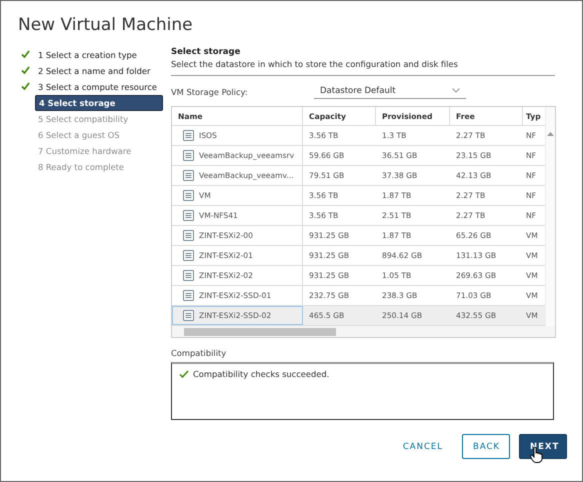 The width and height of the screenshot is (583, 482). Describe the element at coordinates (199, 353) in the screenshot. I see `compatibility-label: Compatibility` at that location.